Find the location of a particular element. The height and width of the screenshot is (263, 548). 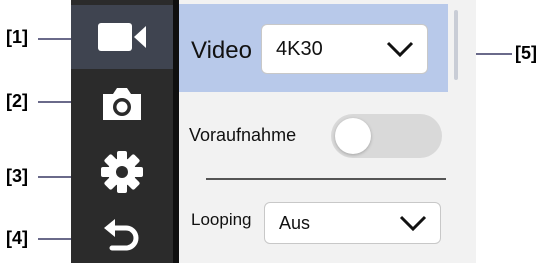

pre-record-label: Voraufnahme is located at coordinates (243, 135).